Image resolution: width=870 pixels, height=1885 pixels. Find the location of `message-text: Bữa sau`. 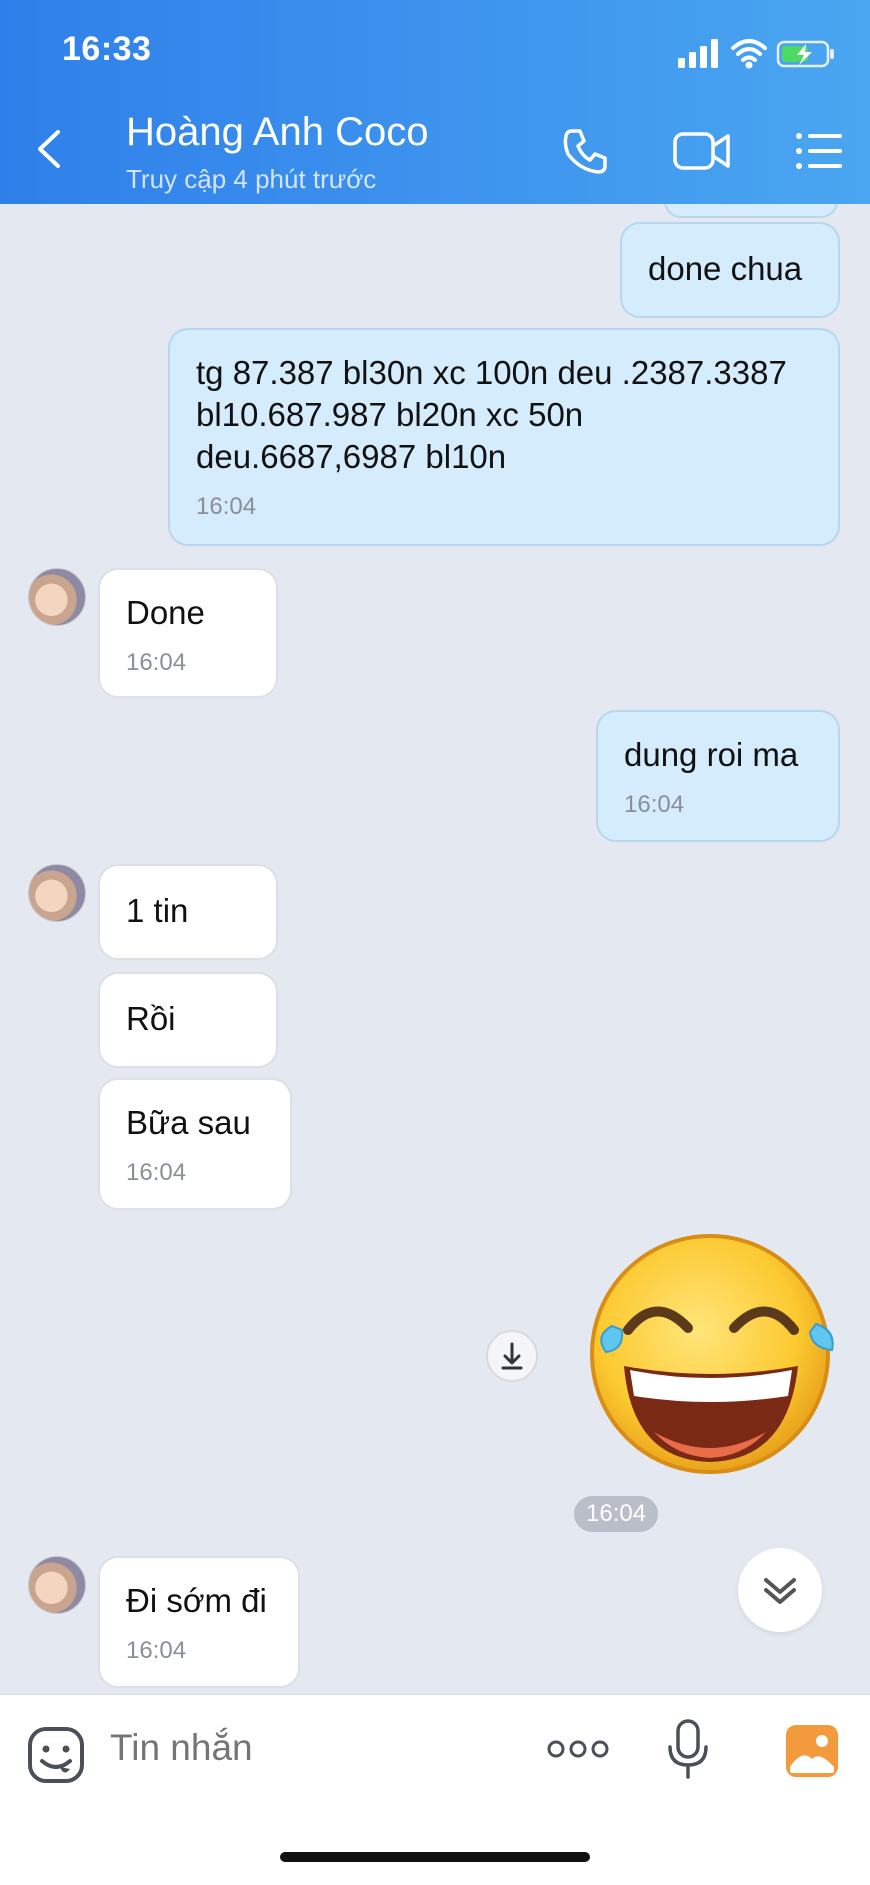

message-text: Bữa sau is located at coordinates (188, 1122).